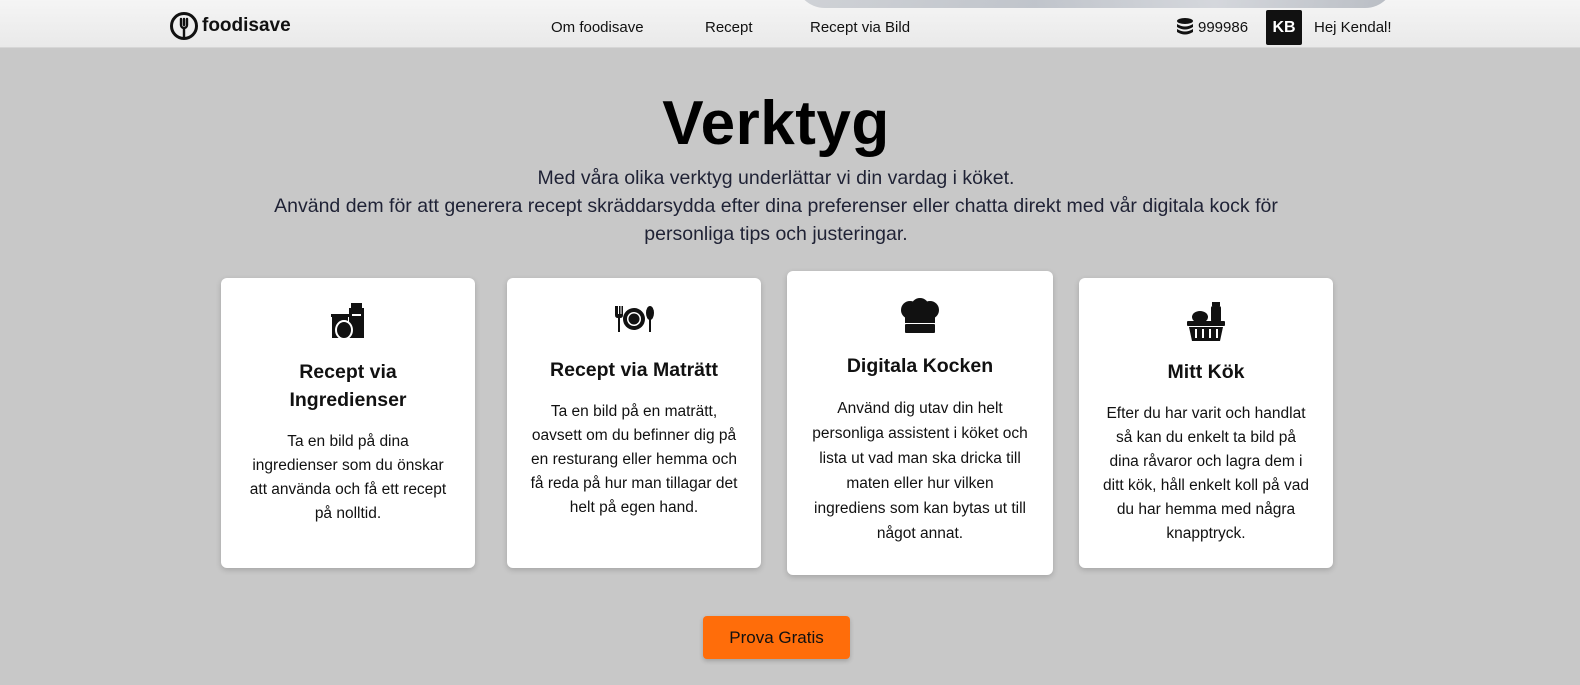 Image resolution: width=1580 pixels, height=685 pixels. I want to click on card-title: Digitala Kocken, so click(920, 366).